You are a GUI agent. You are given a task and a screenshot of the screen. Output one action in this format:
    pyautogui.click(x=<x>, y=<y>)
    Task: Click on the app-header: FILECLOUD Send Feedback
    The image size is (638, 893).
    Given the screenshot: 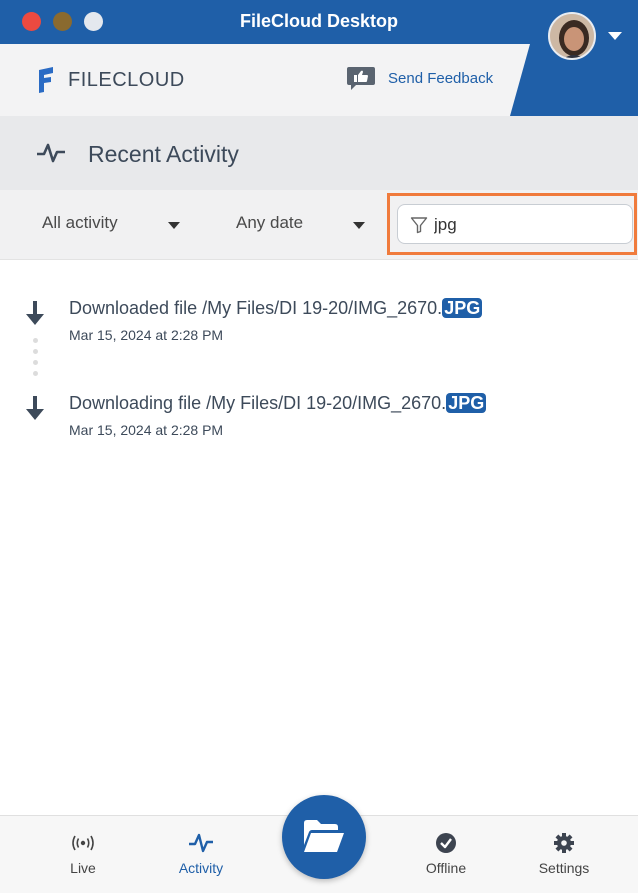 What is the action you would take?
    pyautogui.click(x=319, y=80)
    